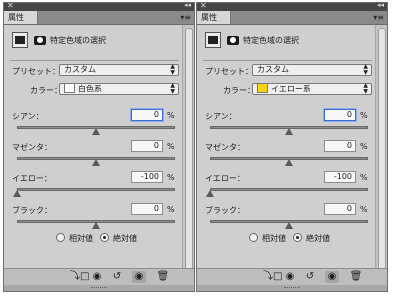  What do you see at coordinates (94, 60) in the screenshot?
I see `divider` at bounding box center [94, 60].